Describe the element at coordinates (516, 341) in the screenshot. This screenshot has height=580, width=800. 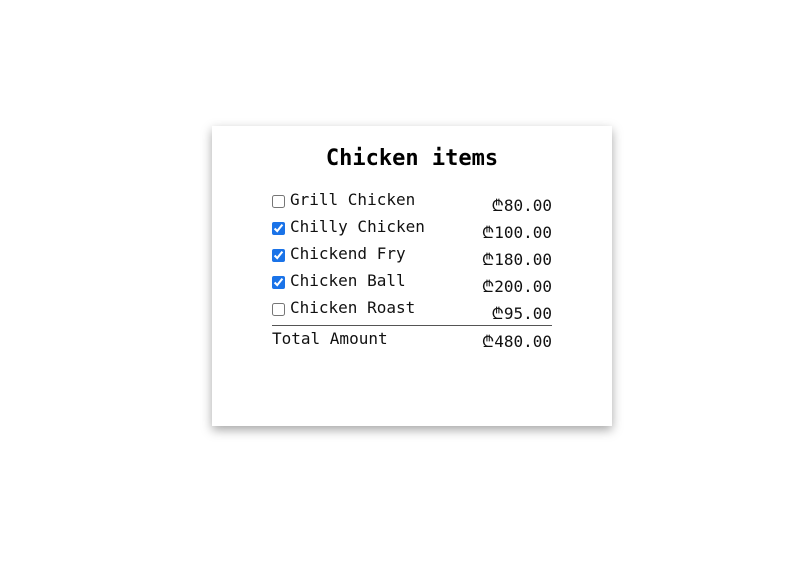
I see `total-amount: ₾480.00` at that location.